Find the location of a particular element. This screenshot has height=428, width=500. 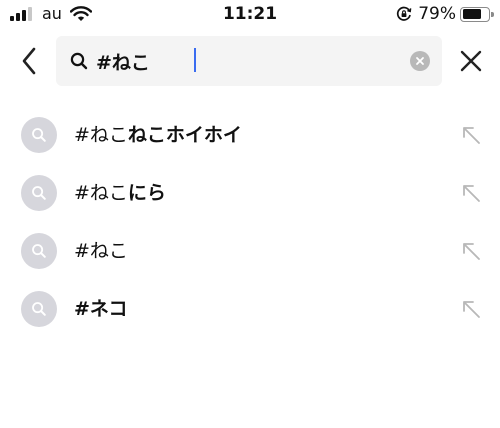

suggestion-item: #ねこ is located at coordinates (250, 251).